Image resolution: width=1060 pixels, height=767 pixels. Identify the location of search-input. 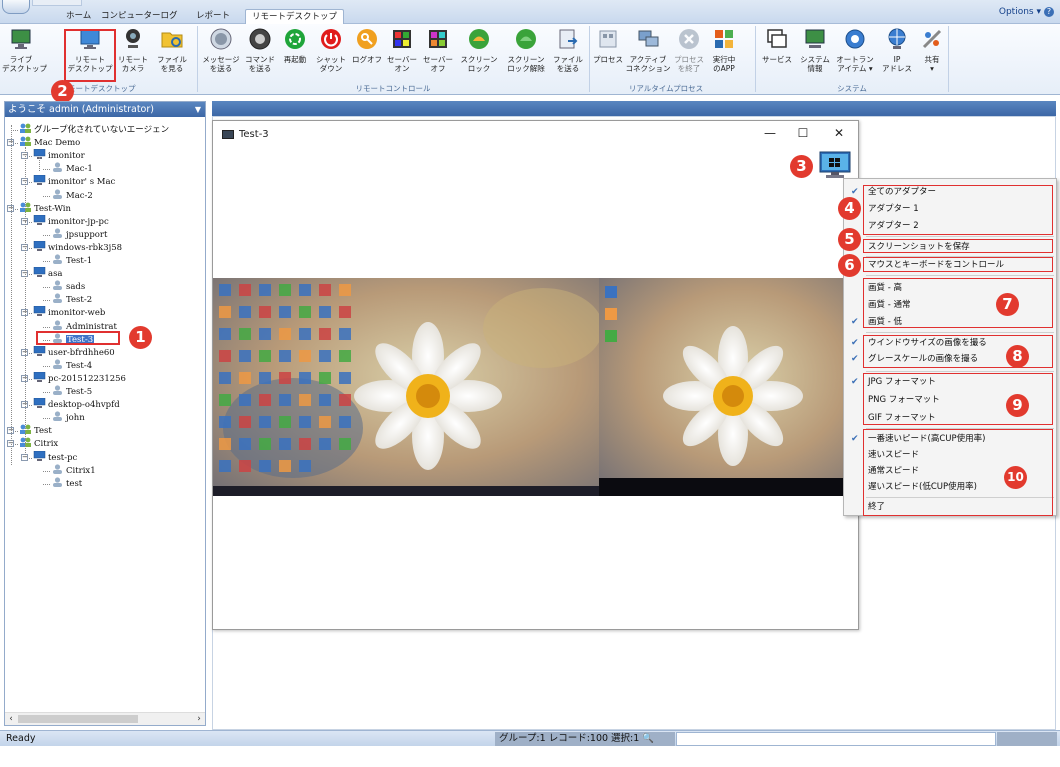
(836, 739).